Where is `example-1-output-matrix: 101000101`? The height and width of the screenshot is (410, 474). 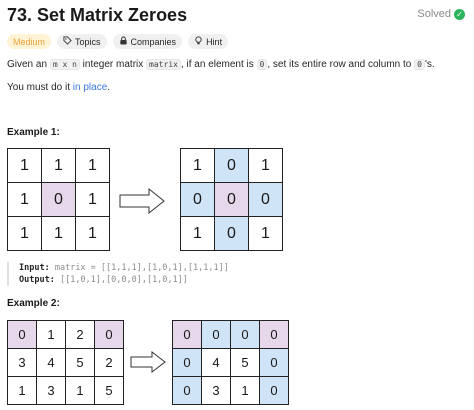 example-1-output-matrix: 101000101 is located at coordinates (231, 199).